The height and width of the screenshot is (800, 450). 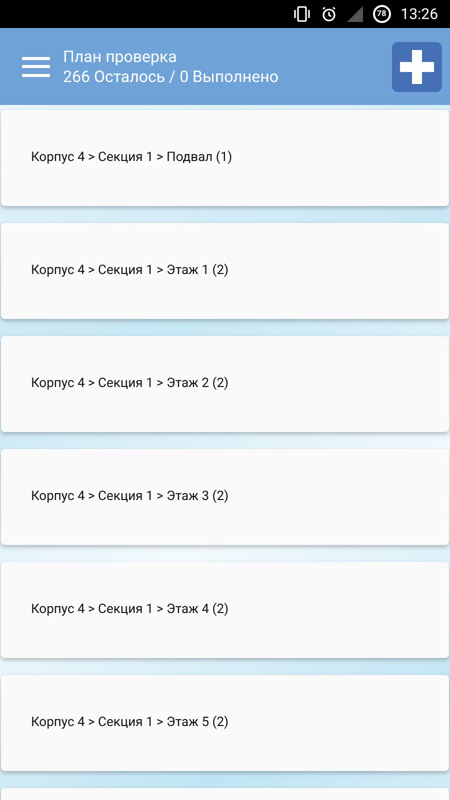 I want to click on location-path: Корпус 4 > Секция 1 > Этаж 5 (2), so click(x=130, y=723).